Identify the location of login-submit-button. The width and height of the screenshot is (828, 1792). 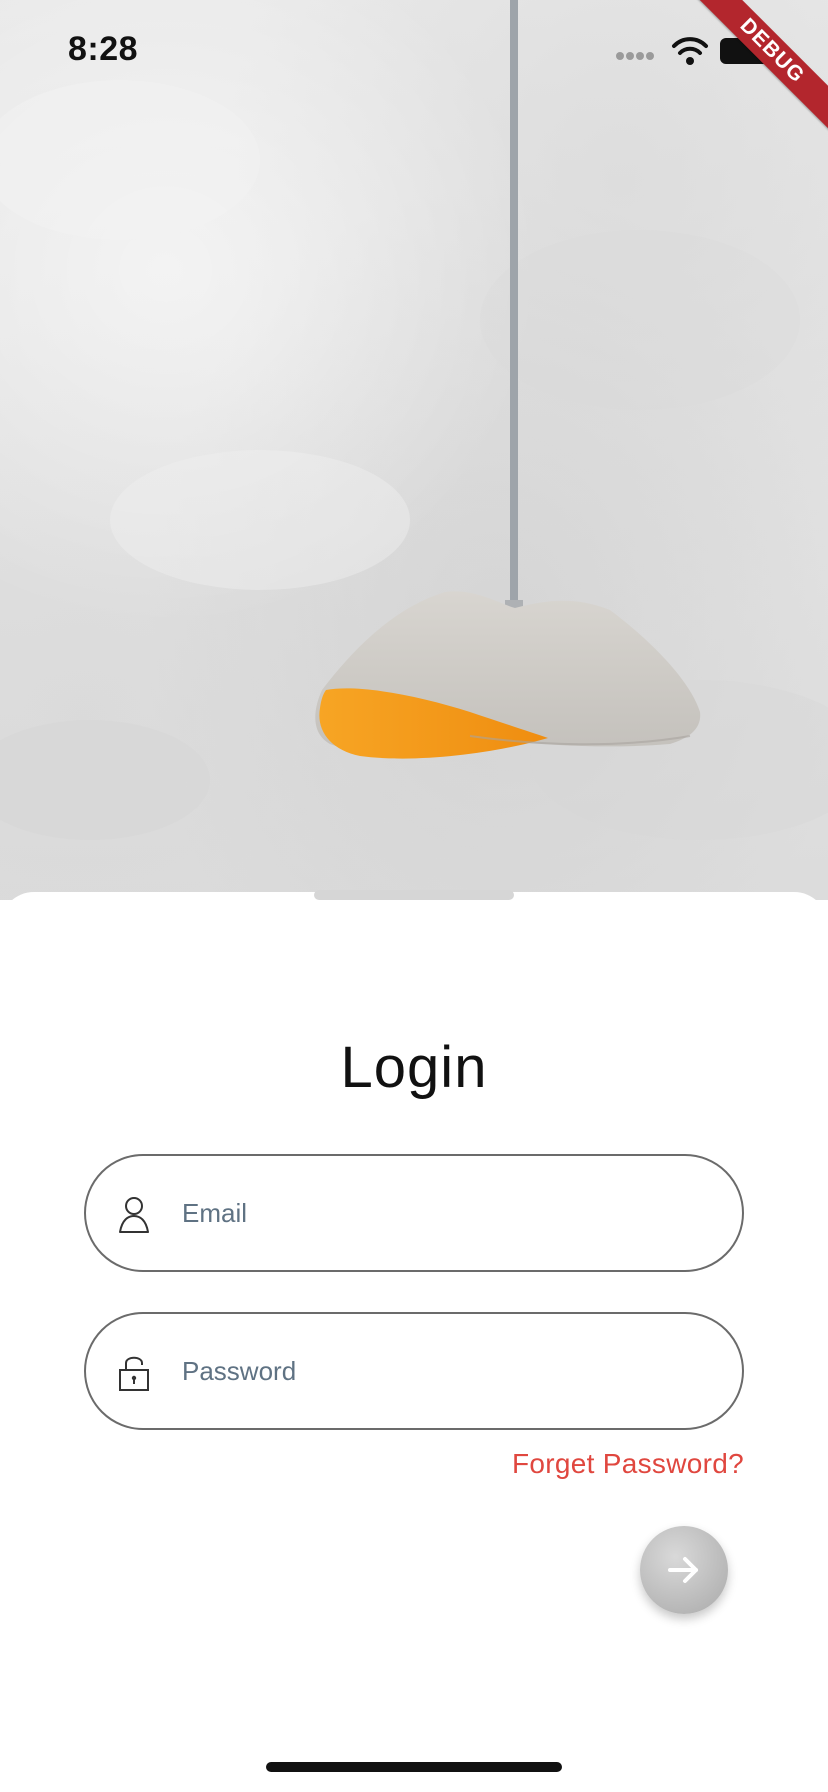
(684, 1570).